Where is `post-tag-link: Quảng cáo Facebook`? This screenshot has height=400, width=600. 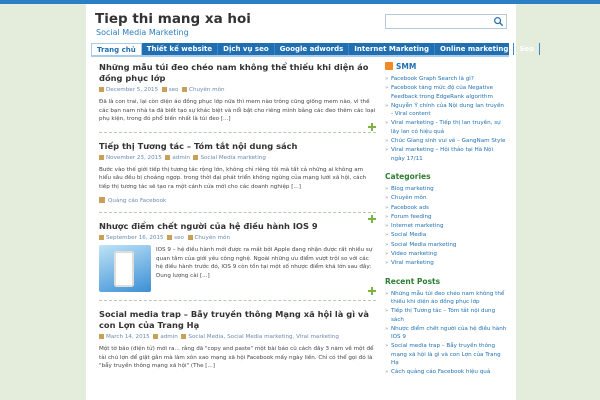
post-tag-link: Quảng cáo Facebook is located at coordinates (137, 201).